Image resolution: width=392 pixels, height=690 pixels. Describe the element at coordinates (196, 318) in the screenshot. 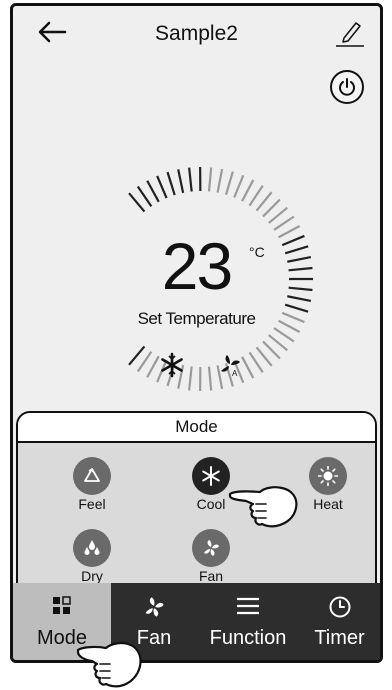

I see `temperature-label: Set Temperature` at that location.